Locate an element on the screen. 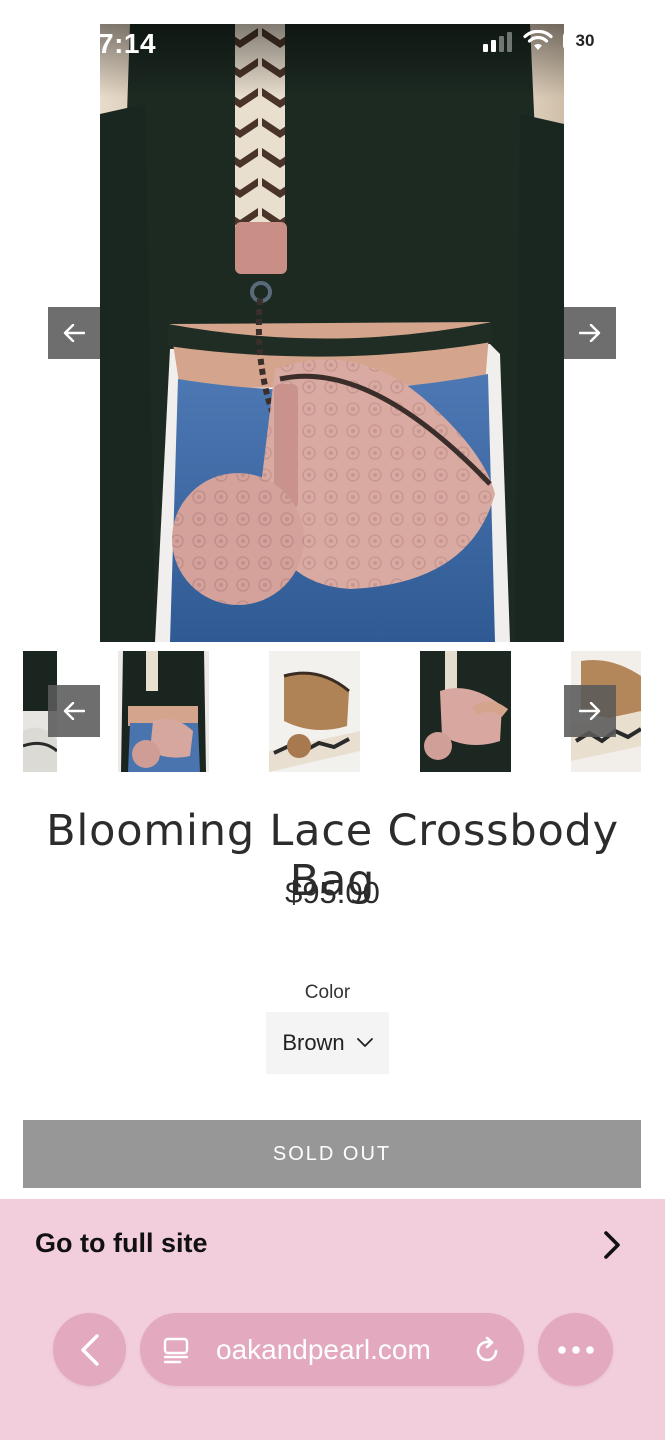 The image size is (665, 1440). browser-back-button is located at coordinates (89, 1349).